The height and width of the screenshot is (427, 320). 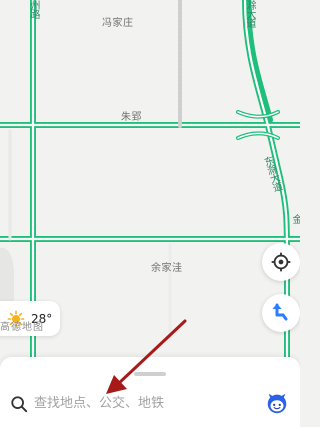 I want to click on sheet-drag-handle, so click(x=150, y=374).